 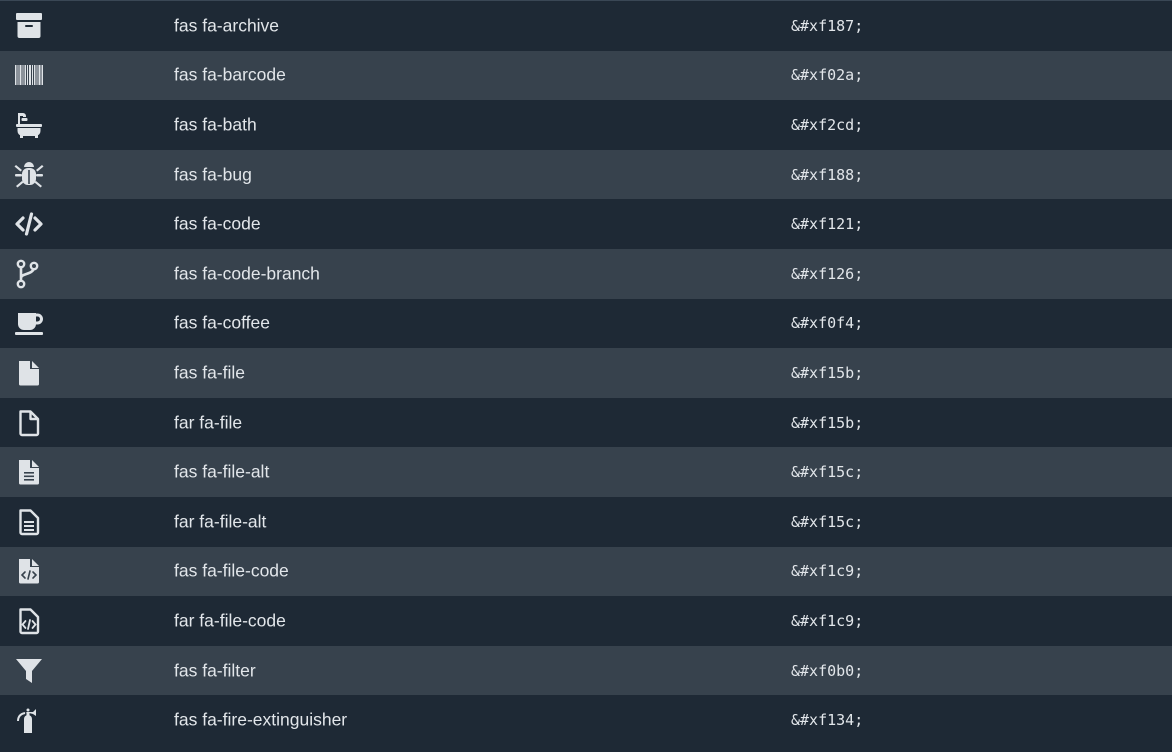 I want to click on table-row: fas fa-barcode &#xf02a;, so click(x=586, y=75).